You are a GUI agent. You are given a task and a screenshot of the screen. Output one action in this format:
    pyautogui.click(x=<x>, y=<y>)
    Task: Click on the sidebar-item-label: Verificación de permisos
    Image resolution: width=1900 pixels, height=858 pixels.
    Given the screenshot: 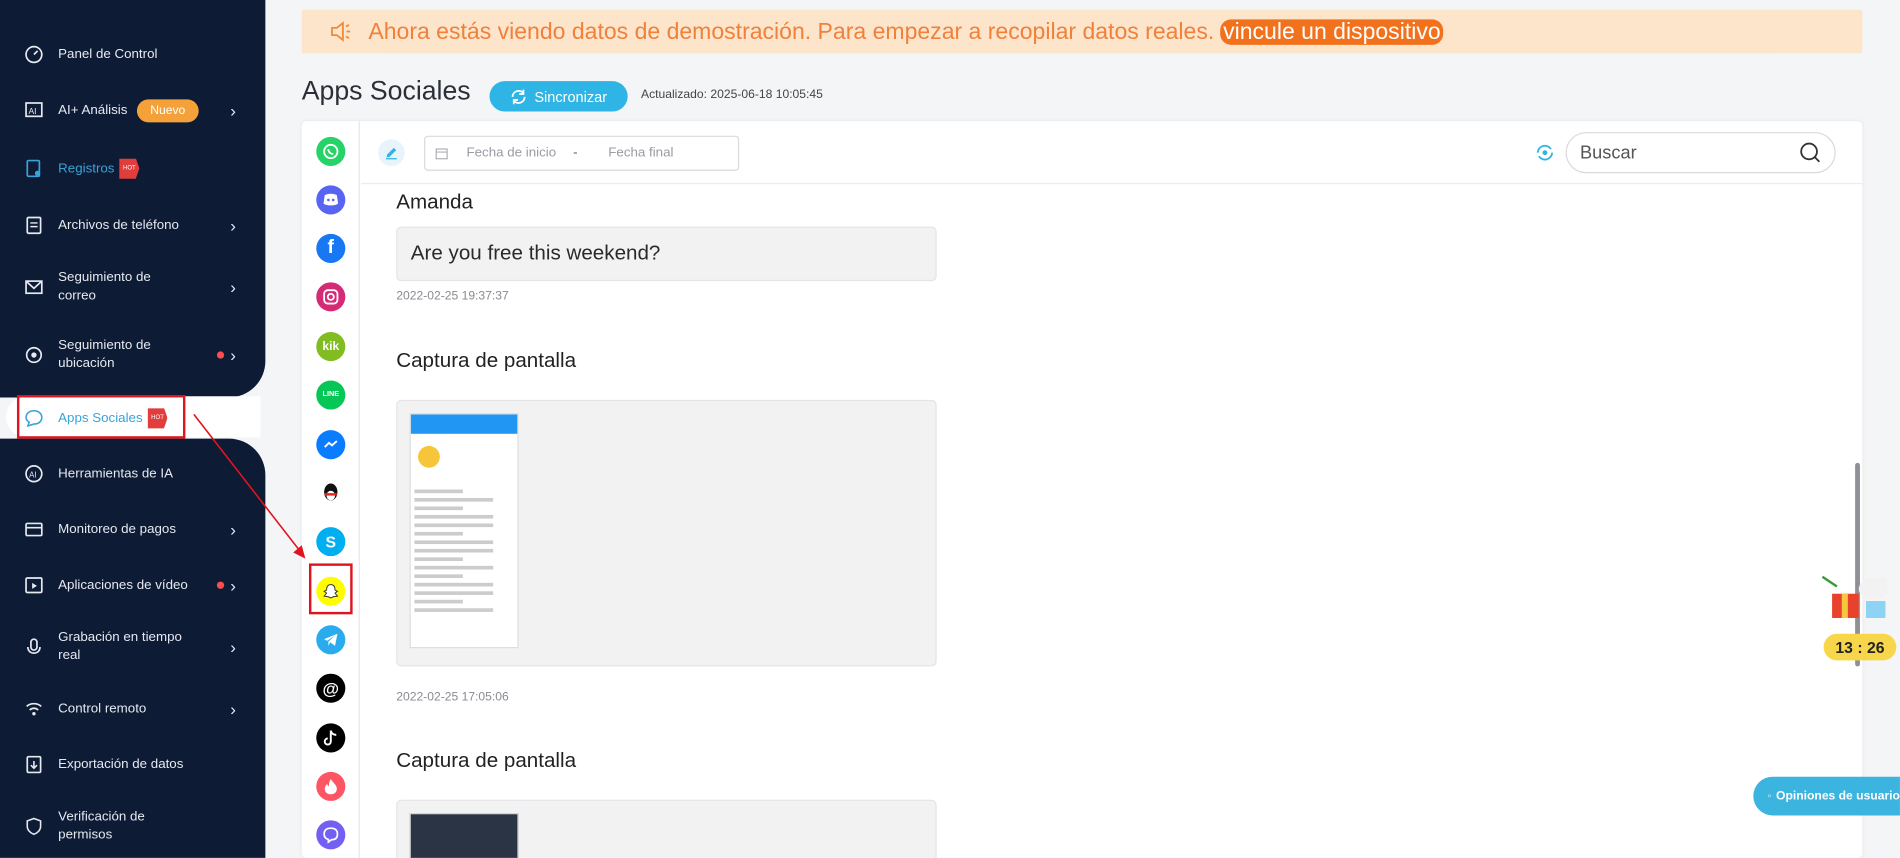 What is the action you would take?
    pyautogui.click(x=101, y=826)
    